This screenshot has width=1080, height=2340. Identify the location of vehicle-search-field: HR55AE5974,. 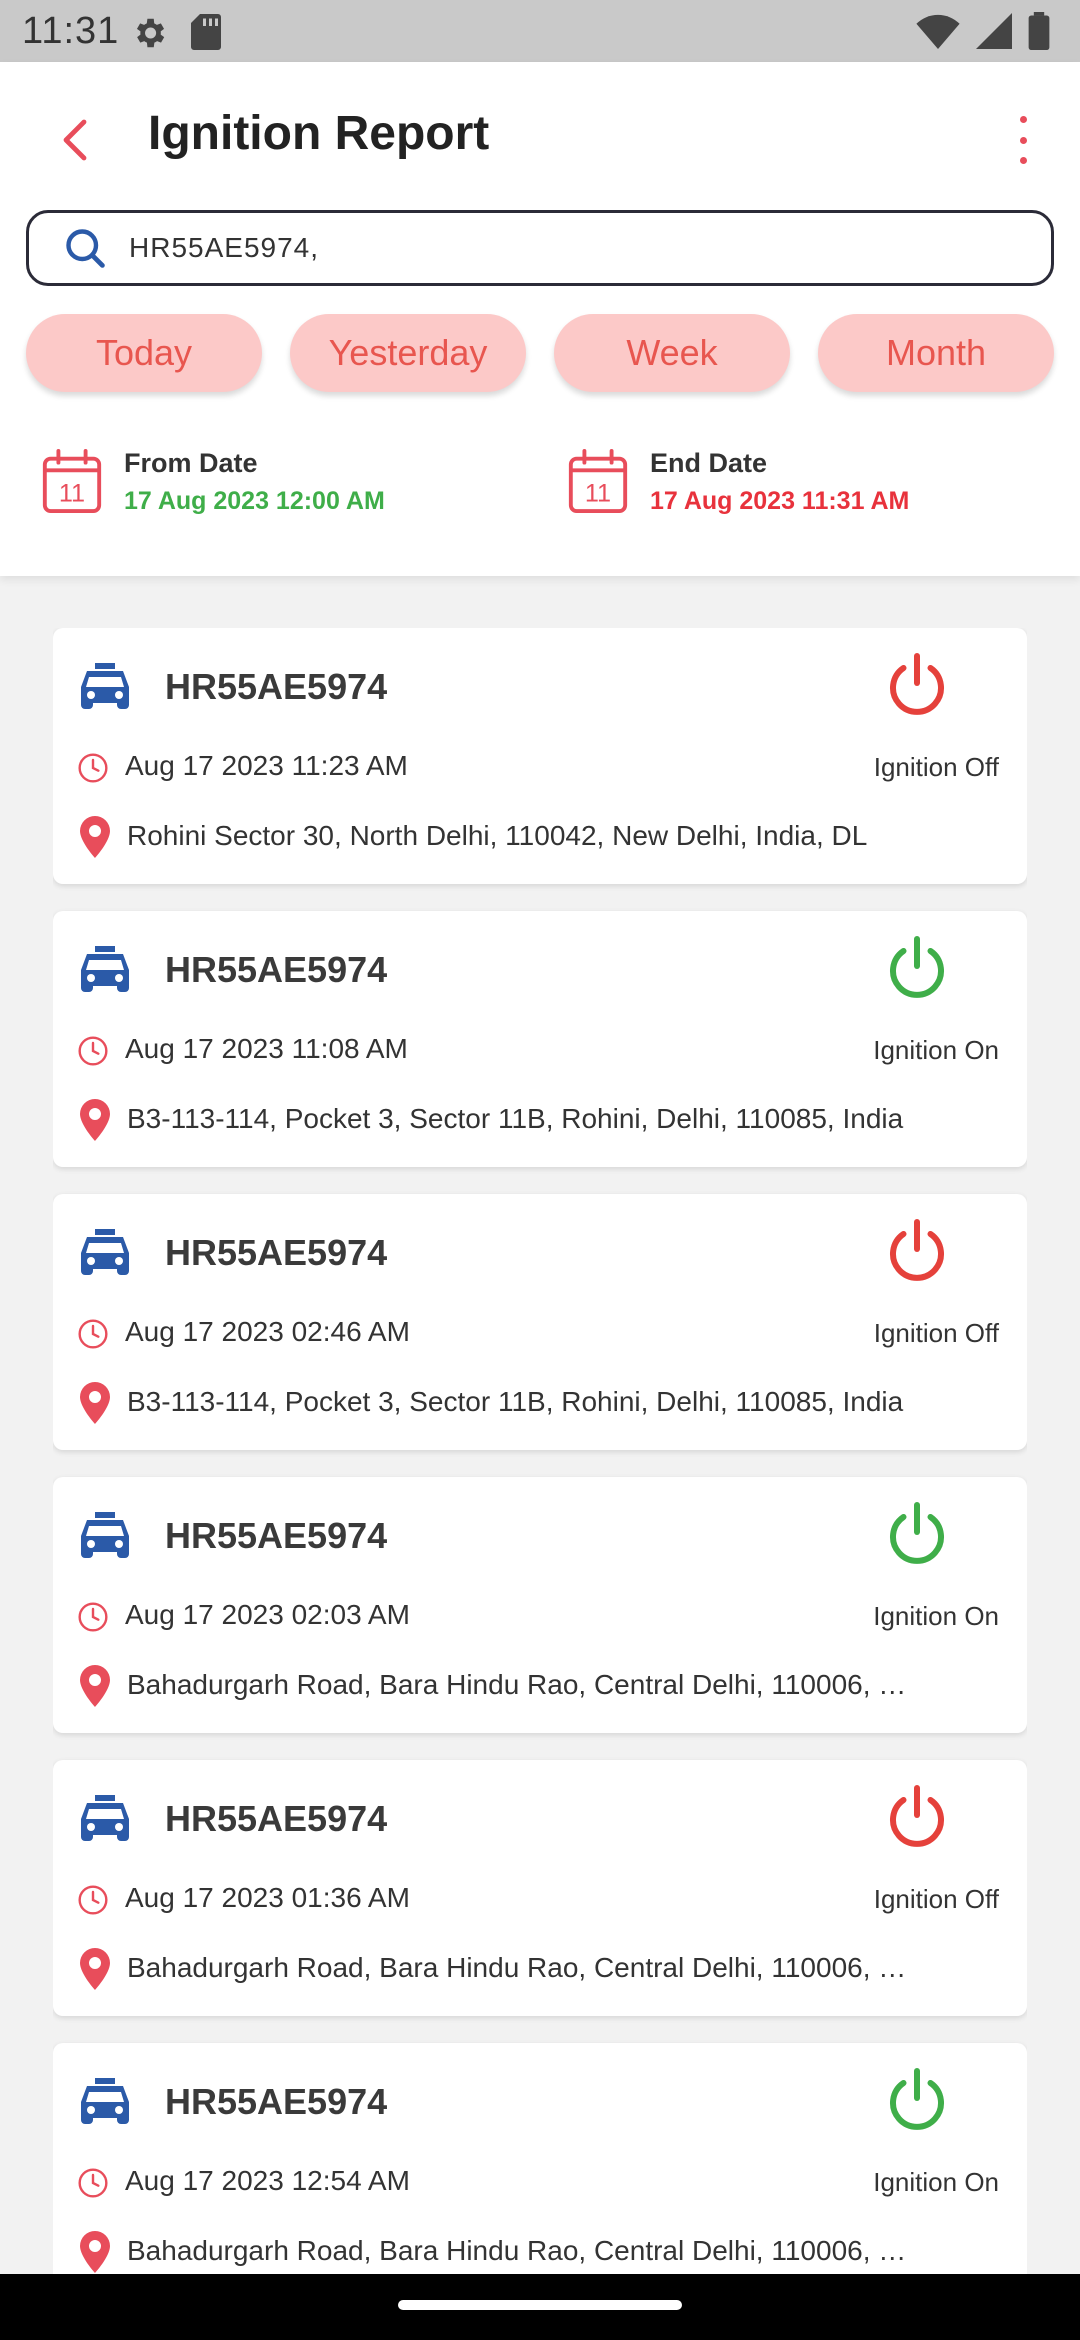
(540, 248).